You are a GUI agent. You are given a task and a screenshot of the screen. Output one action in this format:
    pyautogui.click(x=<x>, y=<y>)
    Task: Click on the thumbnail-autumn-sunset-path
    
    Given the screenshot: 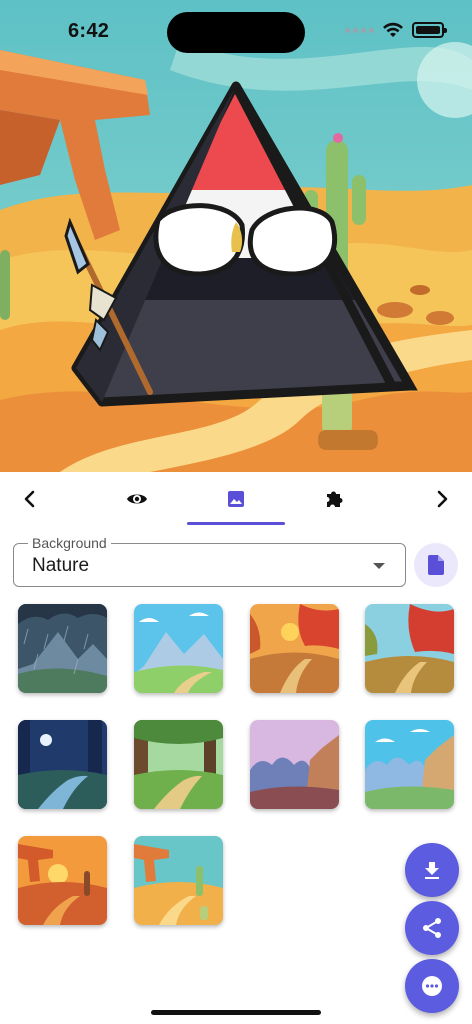 What is the action you would take?
    pyautogui.click(x=294, y=648)
    